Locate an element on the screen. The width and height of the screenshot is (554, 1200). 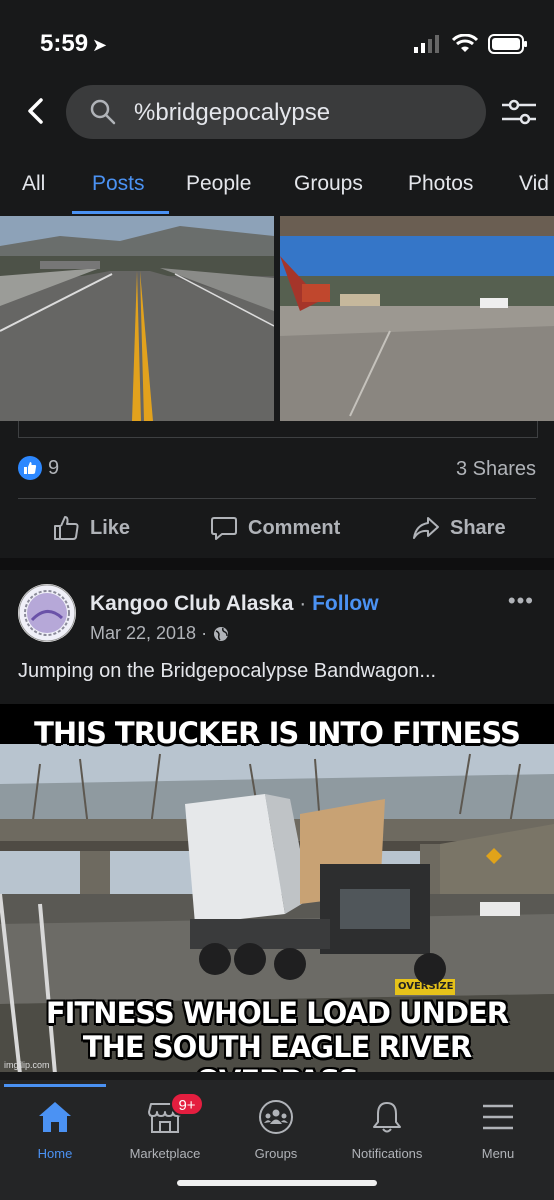
comment-button: Comment is located at coordinates (275, 528).